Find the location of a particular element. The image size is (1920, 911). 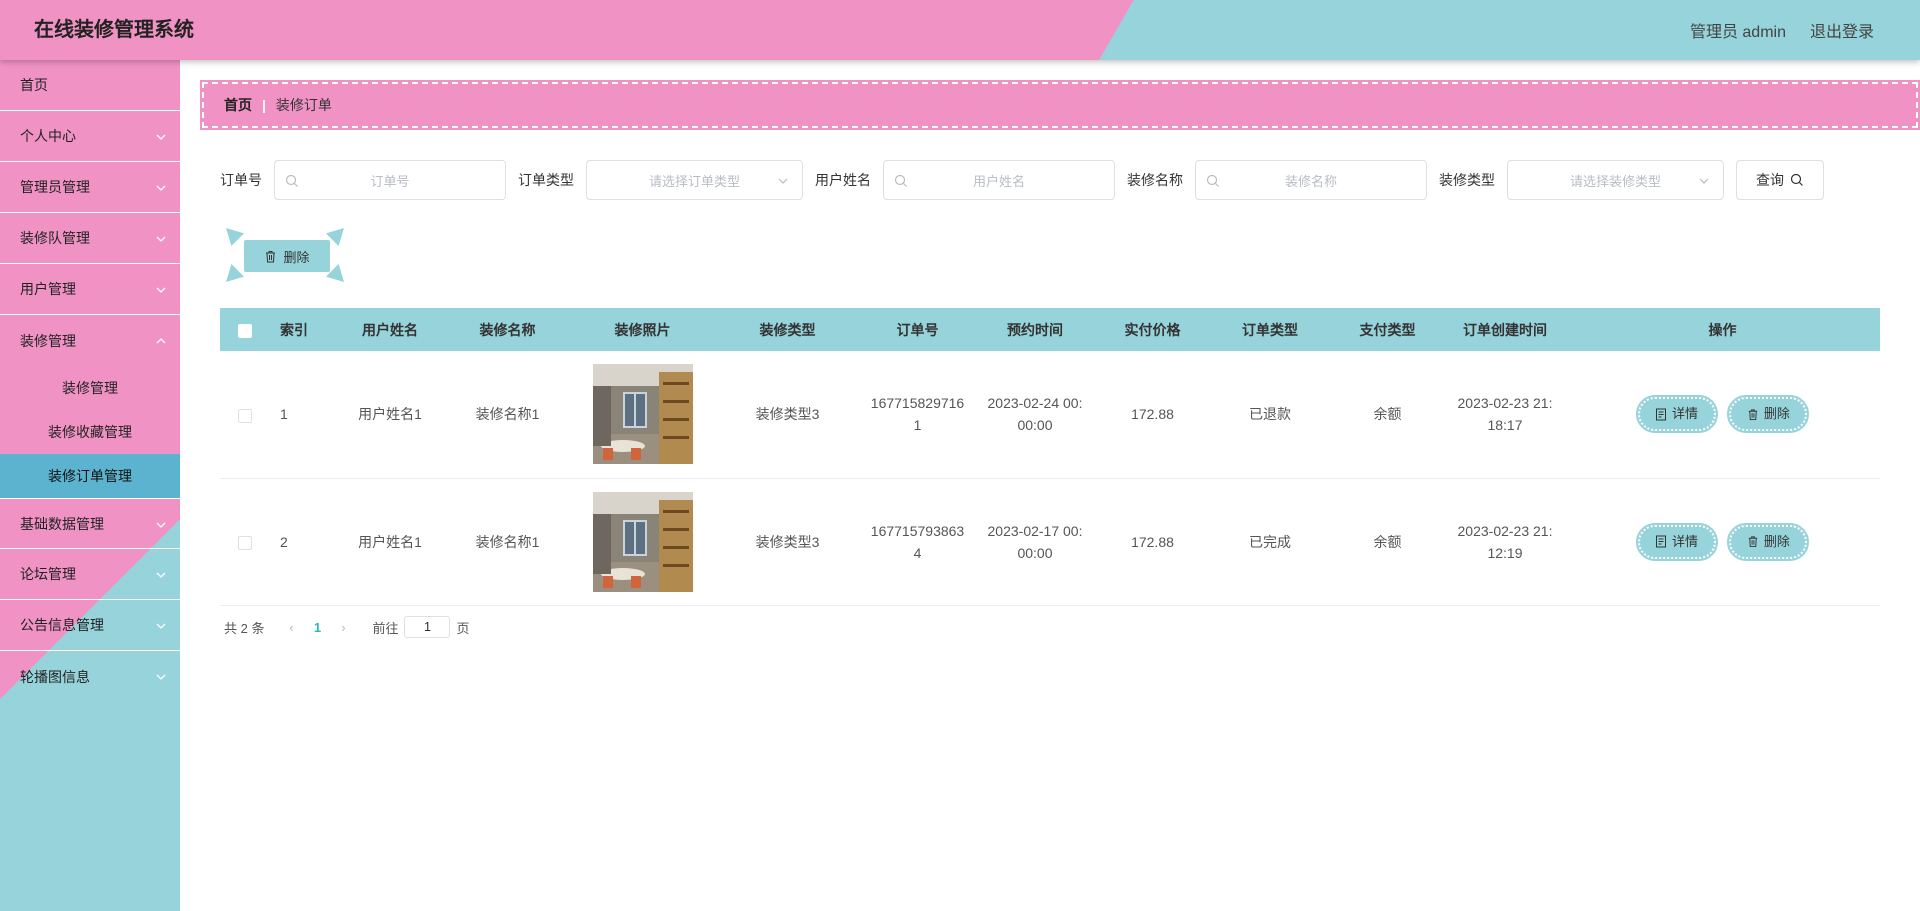

delete-label: 删除 is located at coordinates (1776, 541).